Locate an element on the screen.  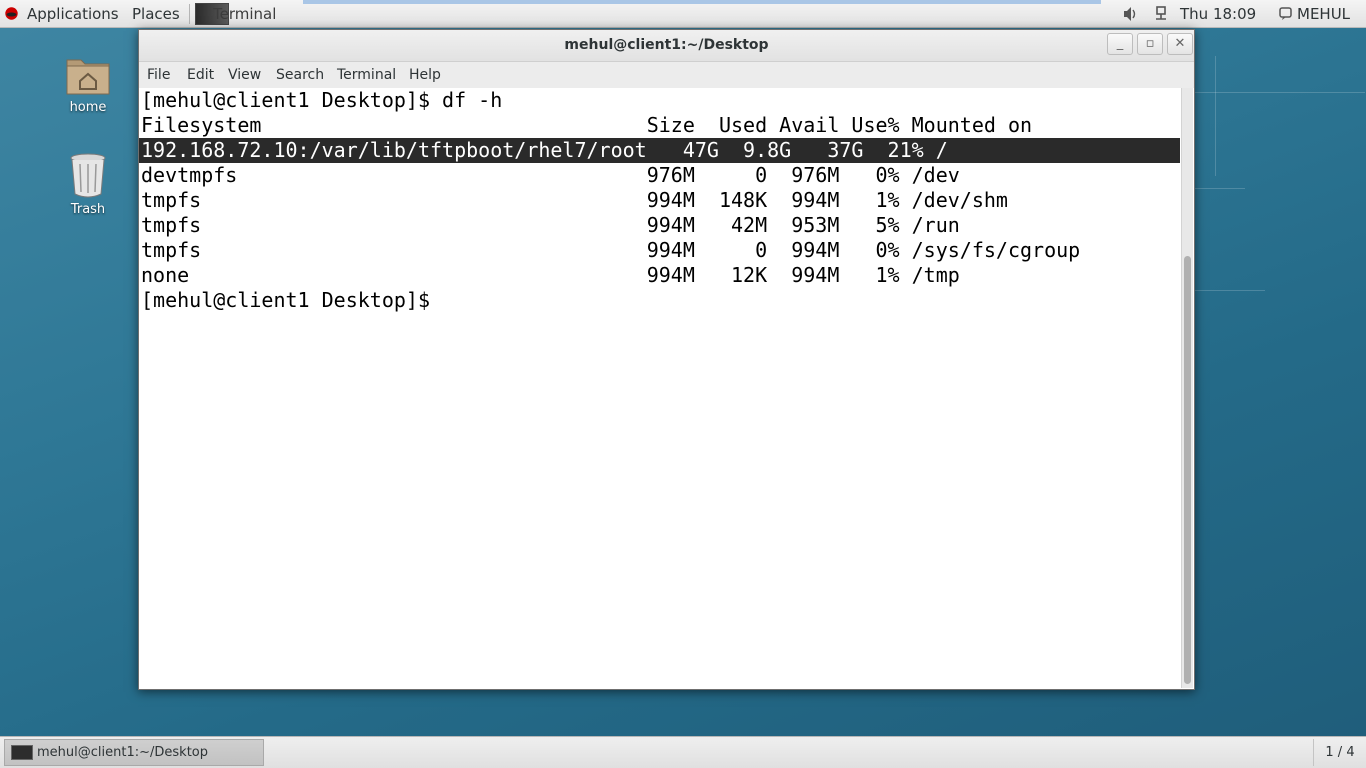
taskbar-terminal-button: Terminal is located at coordinates (248, 14).